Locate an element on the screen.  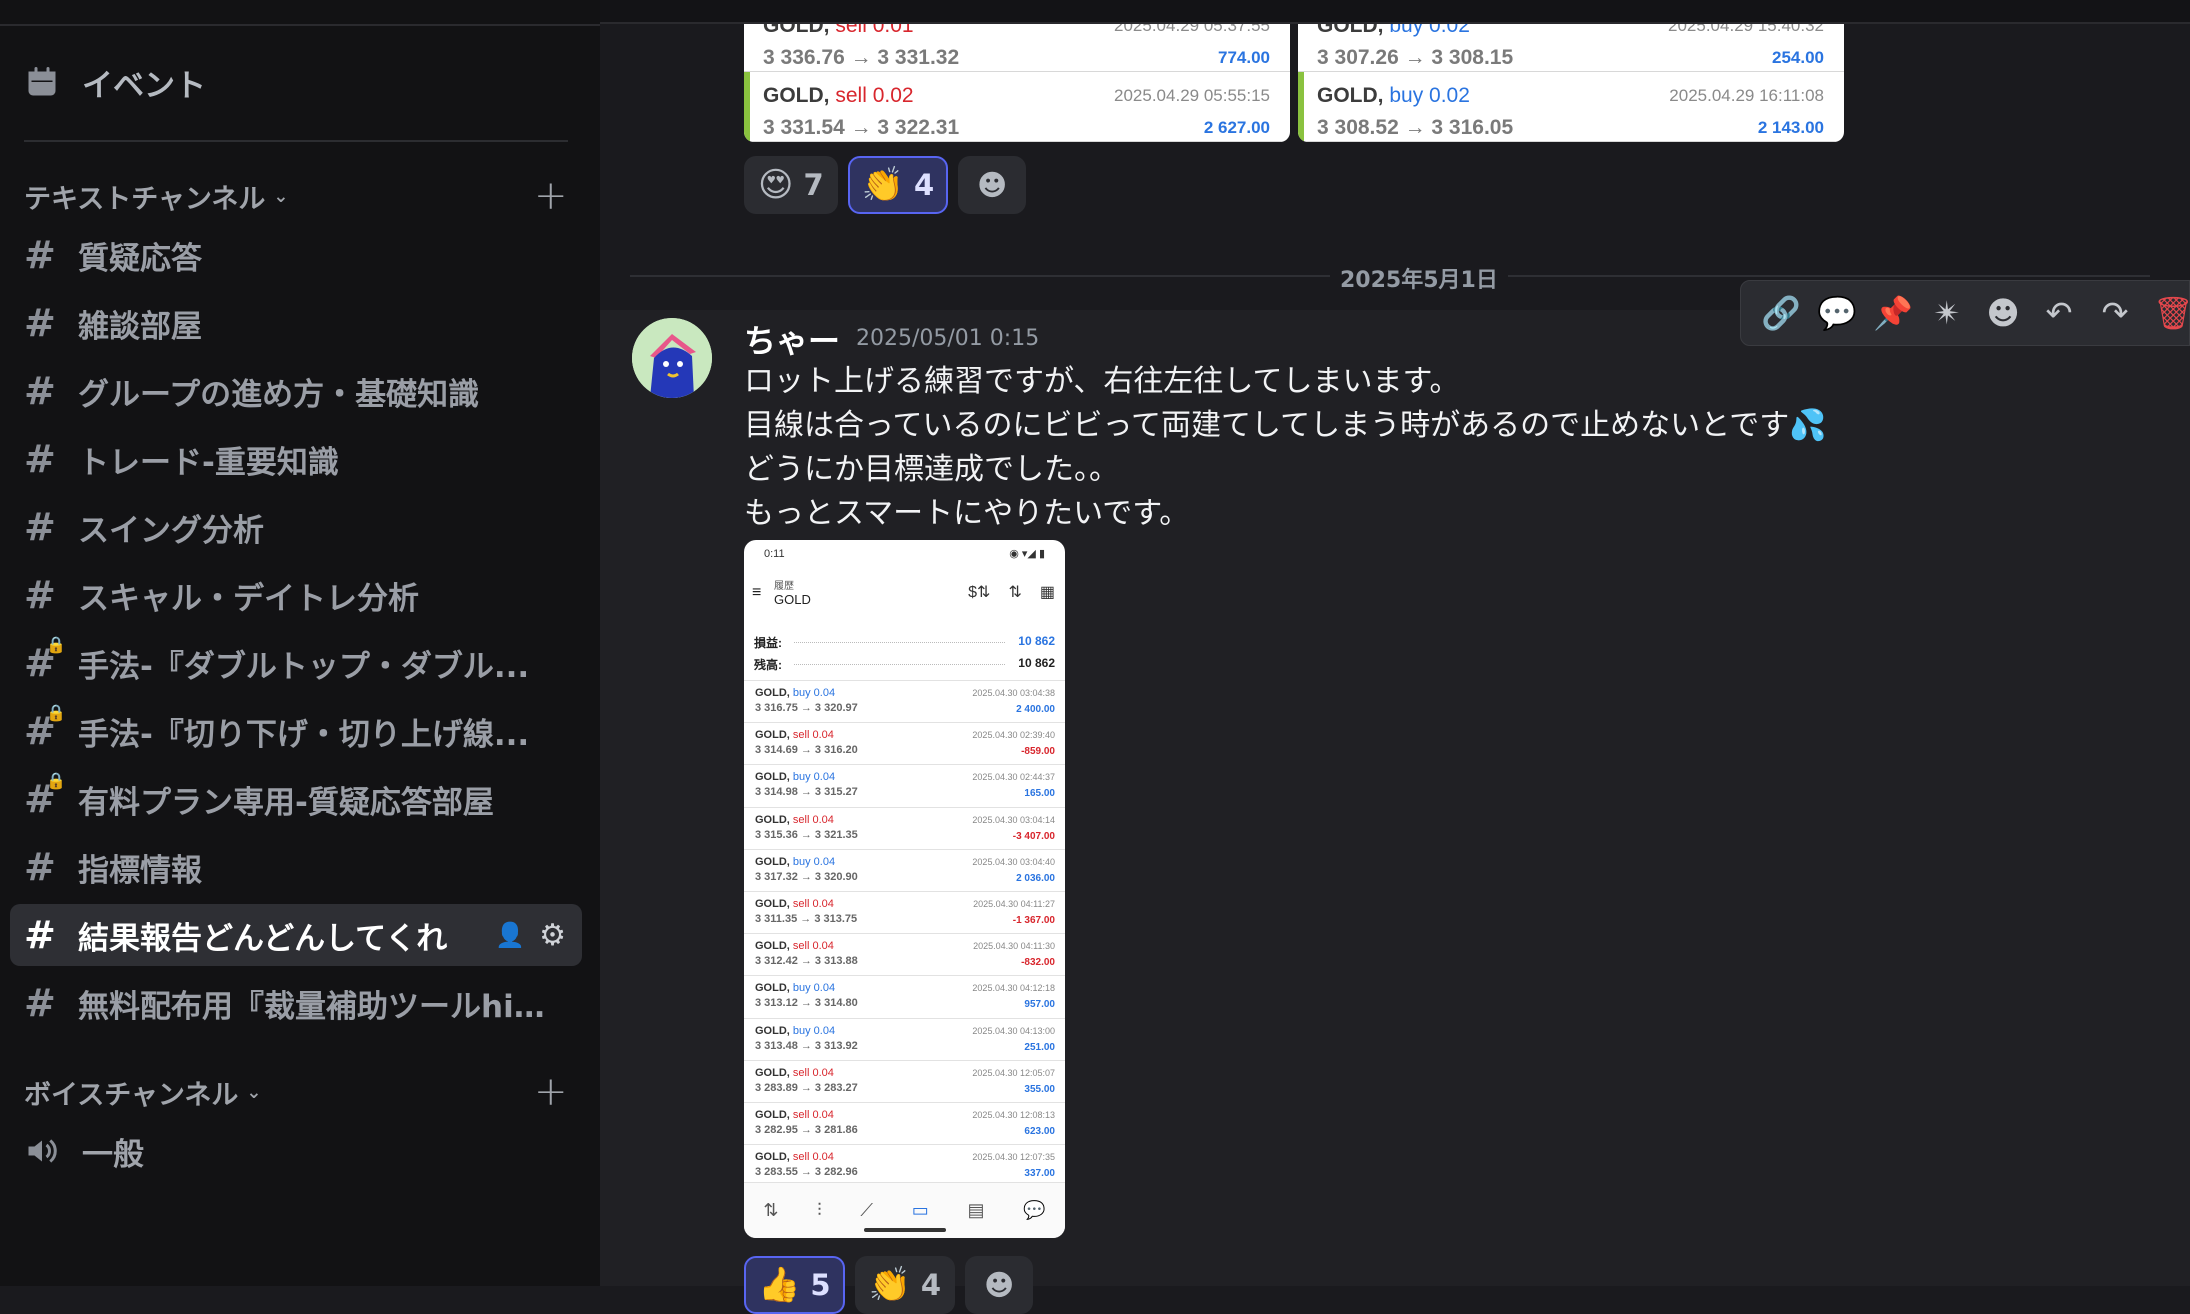
history-profit: -859.00 is located at coordinates (1038, 752).